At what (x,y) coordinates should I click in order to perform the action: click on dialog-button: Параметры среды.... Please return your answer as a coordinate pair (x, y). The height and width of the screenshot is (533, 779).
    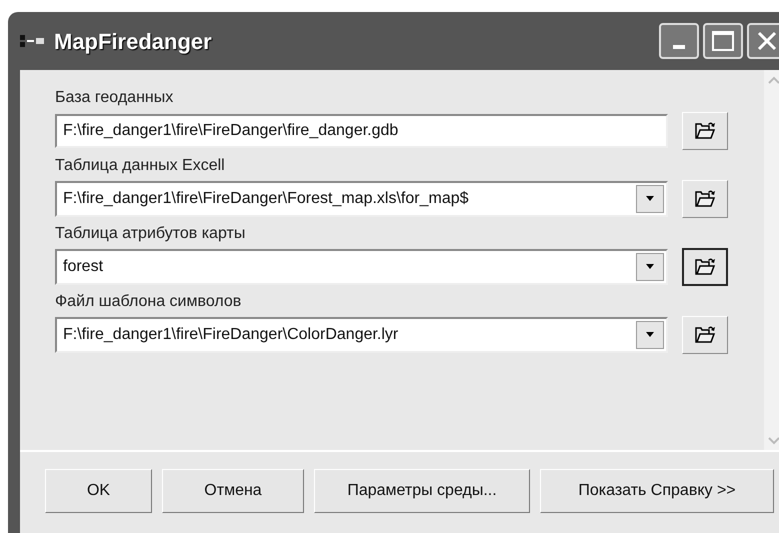
    Looking at the image, I should click on (422, 491).